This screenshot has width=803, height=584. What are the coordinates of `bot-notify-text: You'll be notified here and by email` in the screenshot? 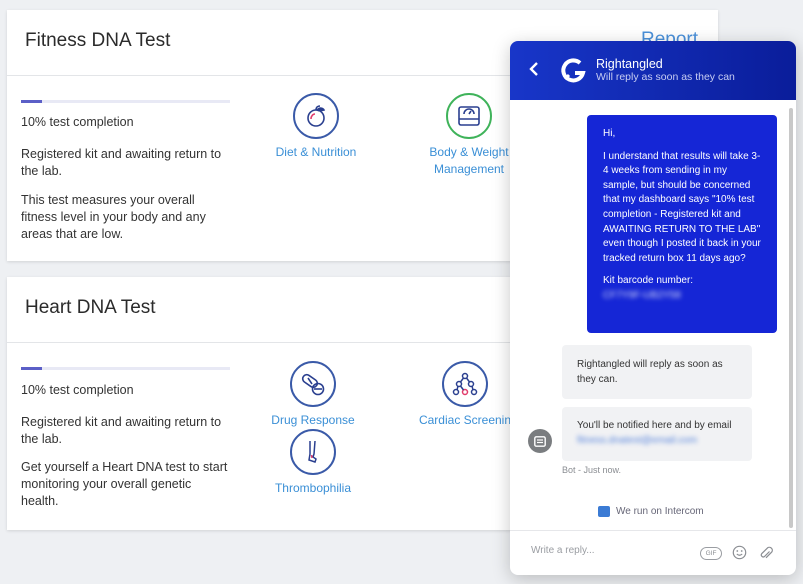 It's located at (654, 425).